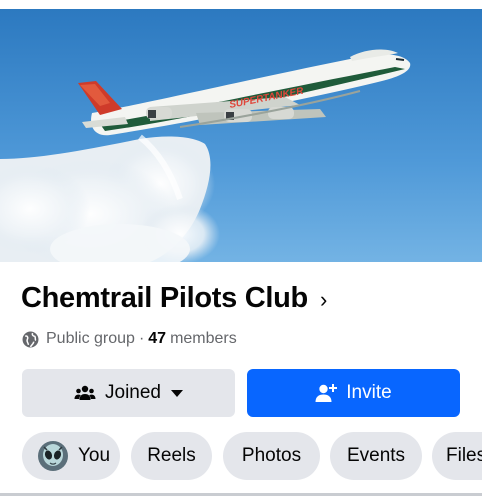 Image resolution: width=482 pixels, height=500 pixels. What do you see at coordinates (326, 393) in the screenshot?
I see `add-person-icon` at bounding box center [326, 393].